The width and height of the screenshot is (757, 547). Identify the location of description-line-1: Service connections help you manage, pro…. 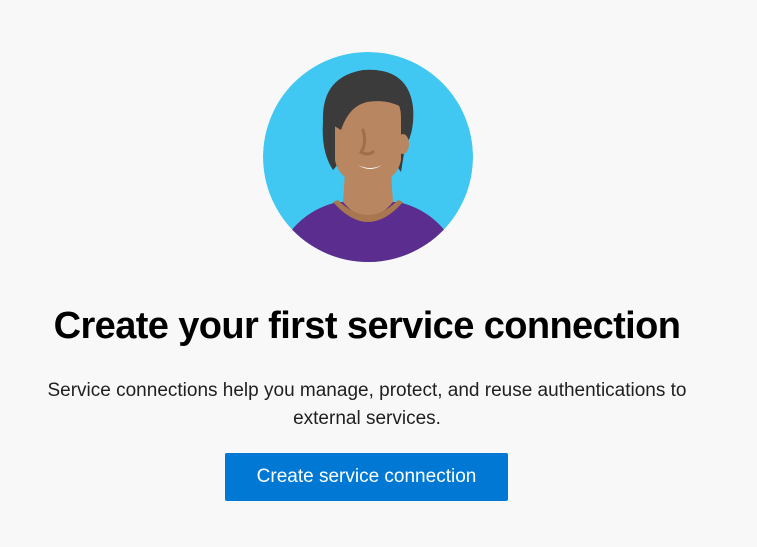
(367, 390).